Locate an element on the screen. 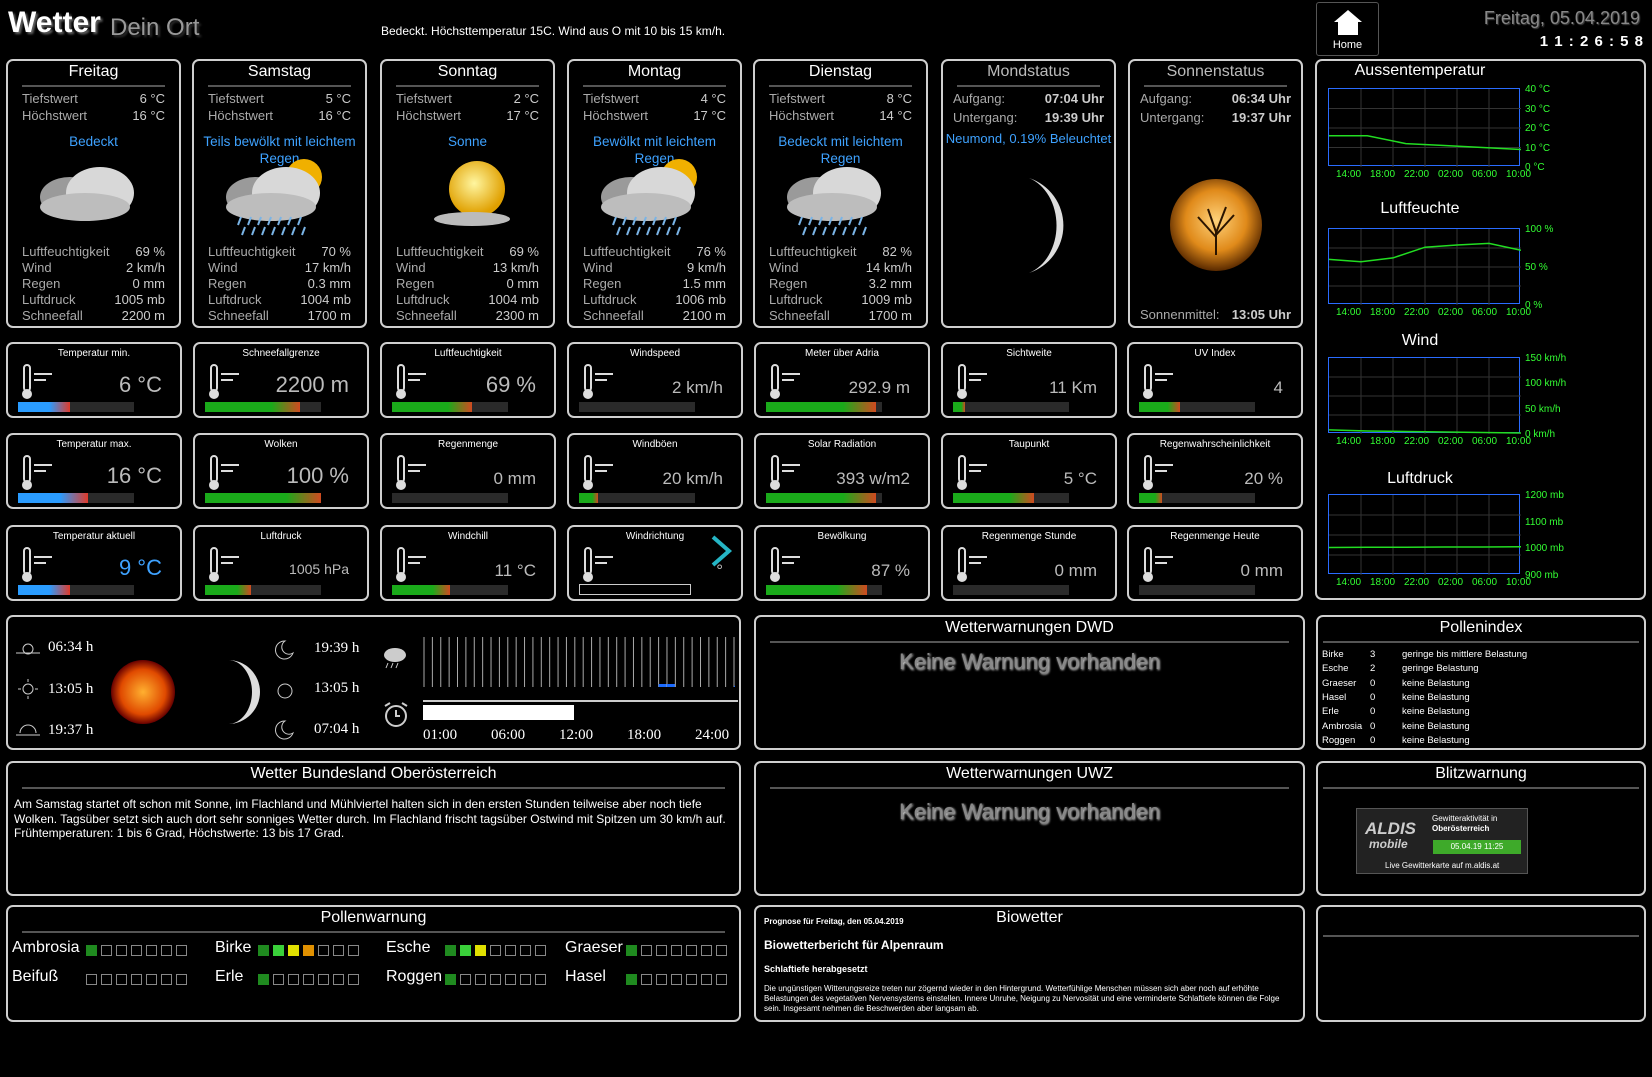  pollen-name: Hasel is located at coordinates (585, 976).